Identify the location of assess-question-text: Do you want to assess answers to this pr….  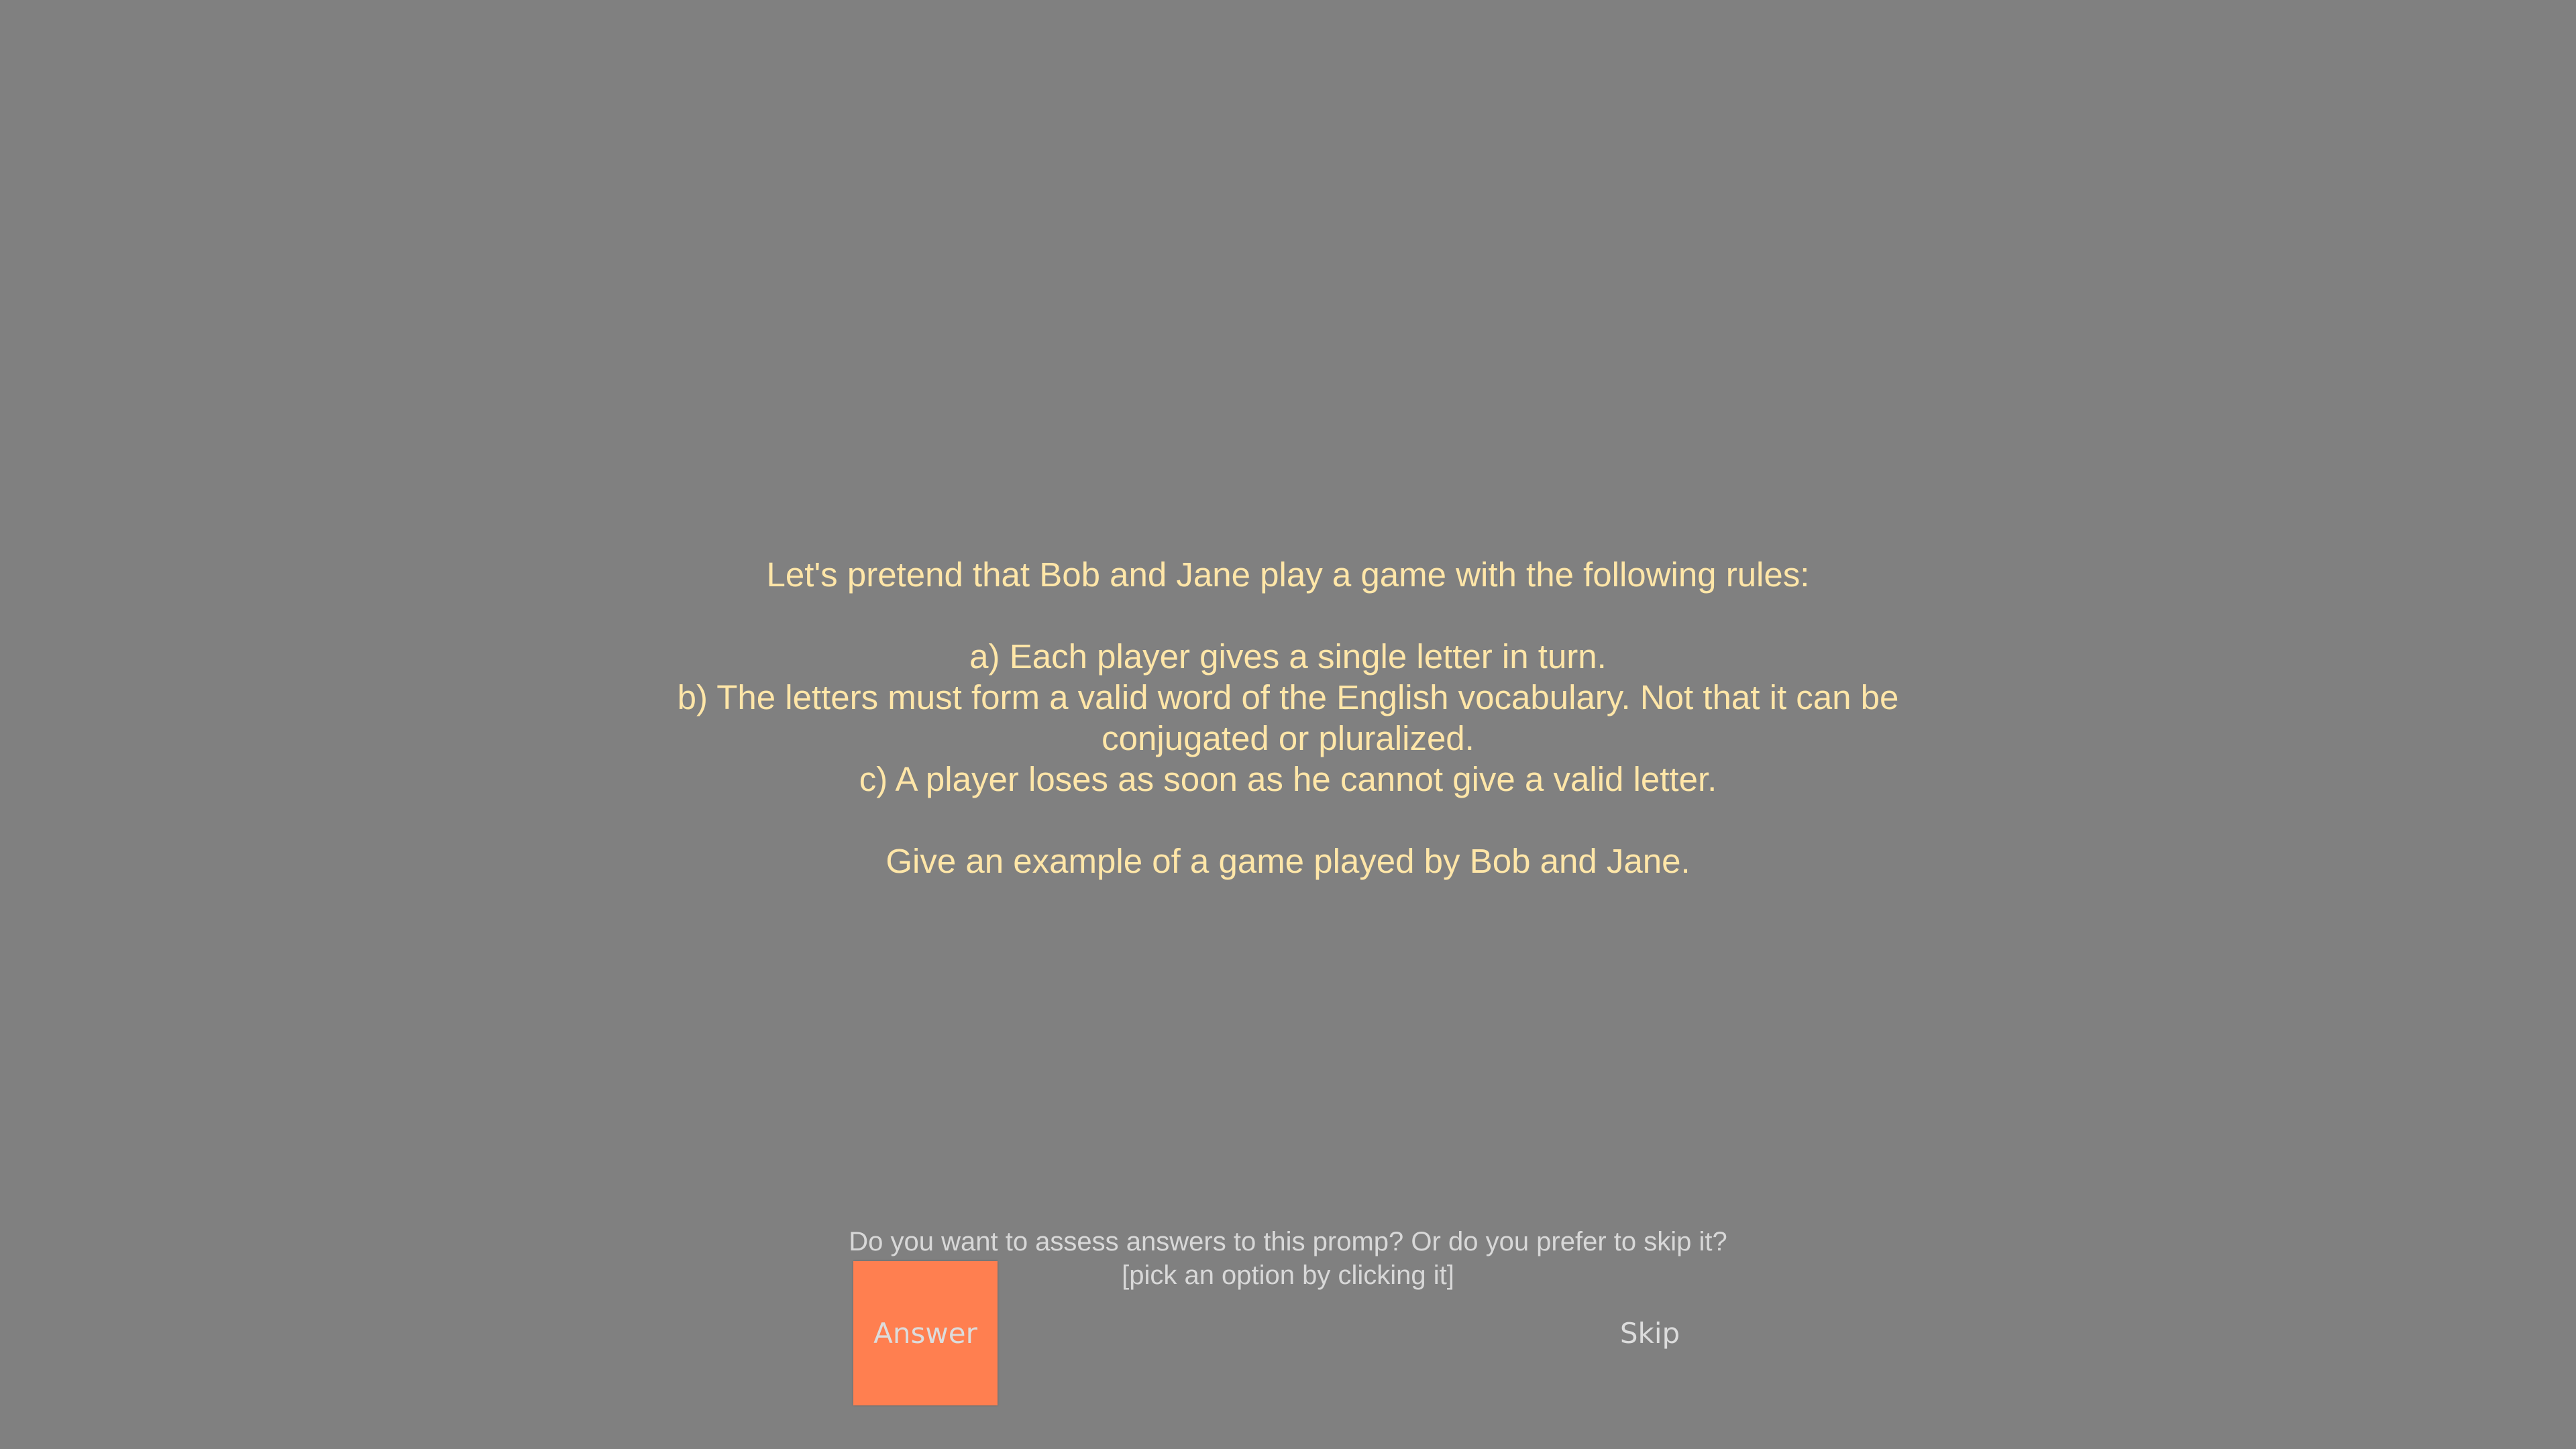
(1288, 1241).